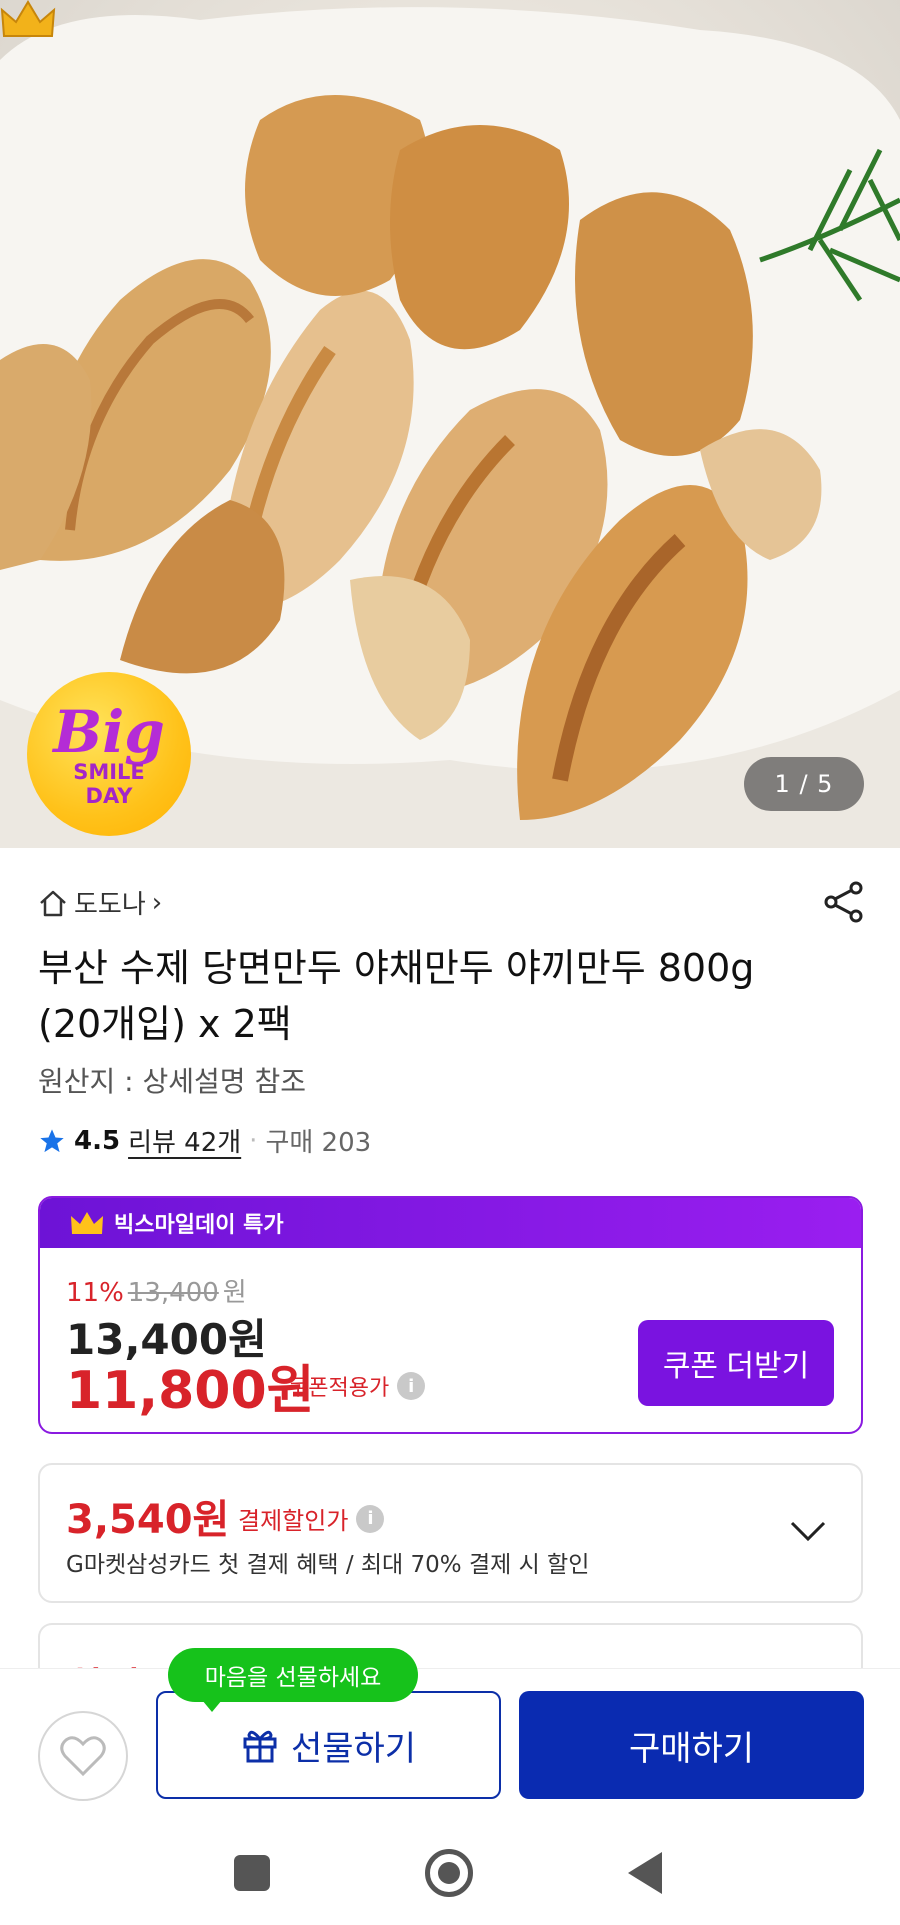 The image size is (900, 1925). I want to click on product-origin: 원산지 : 상세설명 참조, so click(172, 1081).